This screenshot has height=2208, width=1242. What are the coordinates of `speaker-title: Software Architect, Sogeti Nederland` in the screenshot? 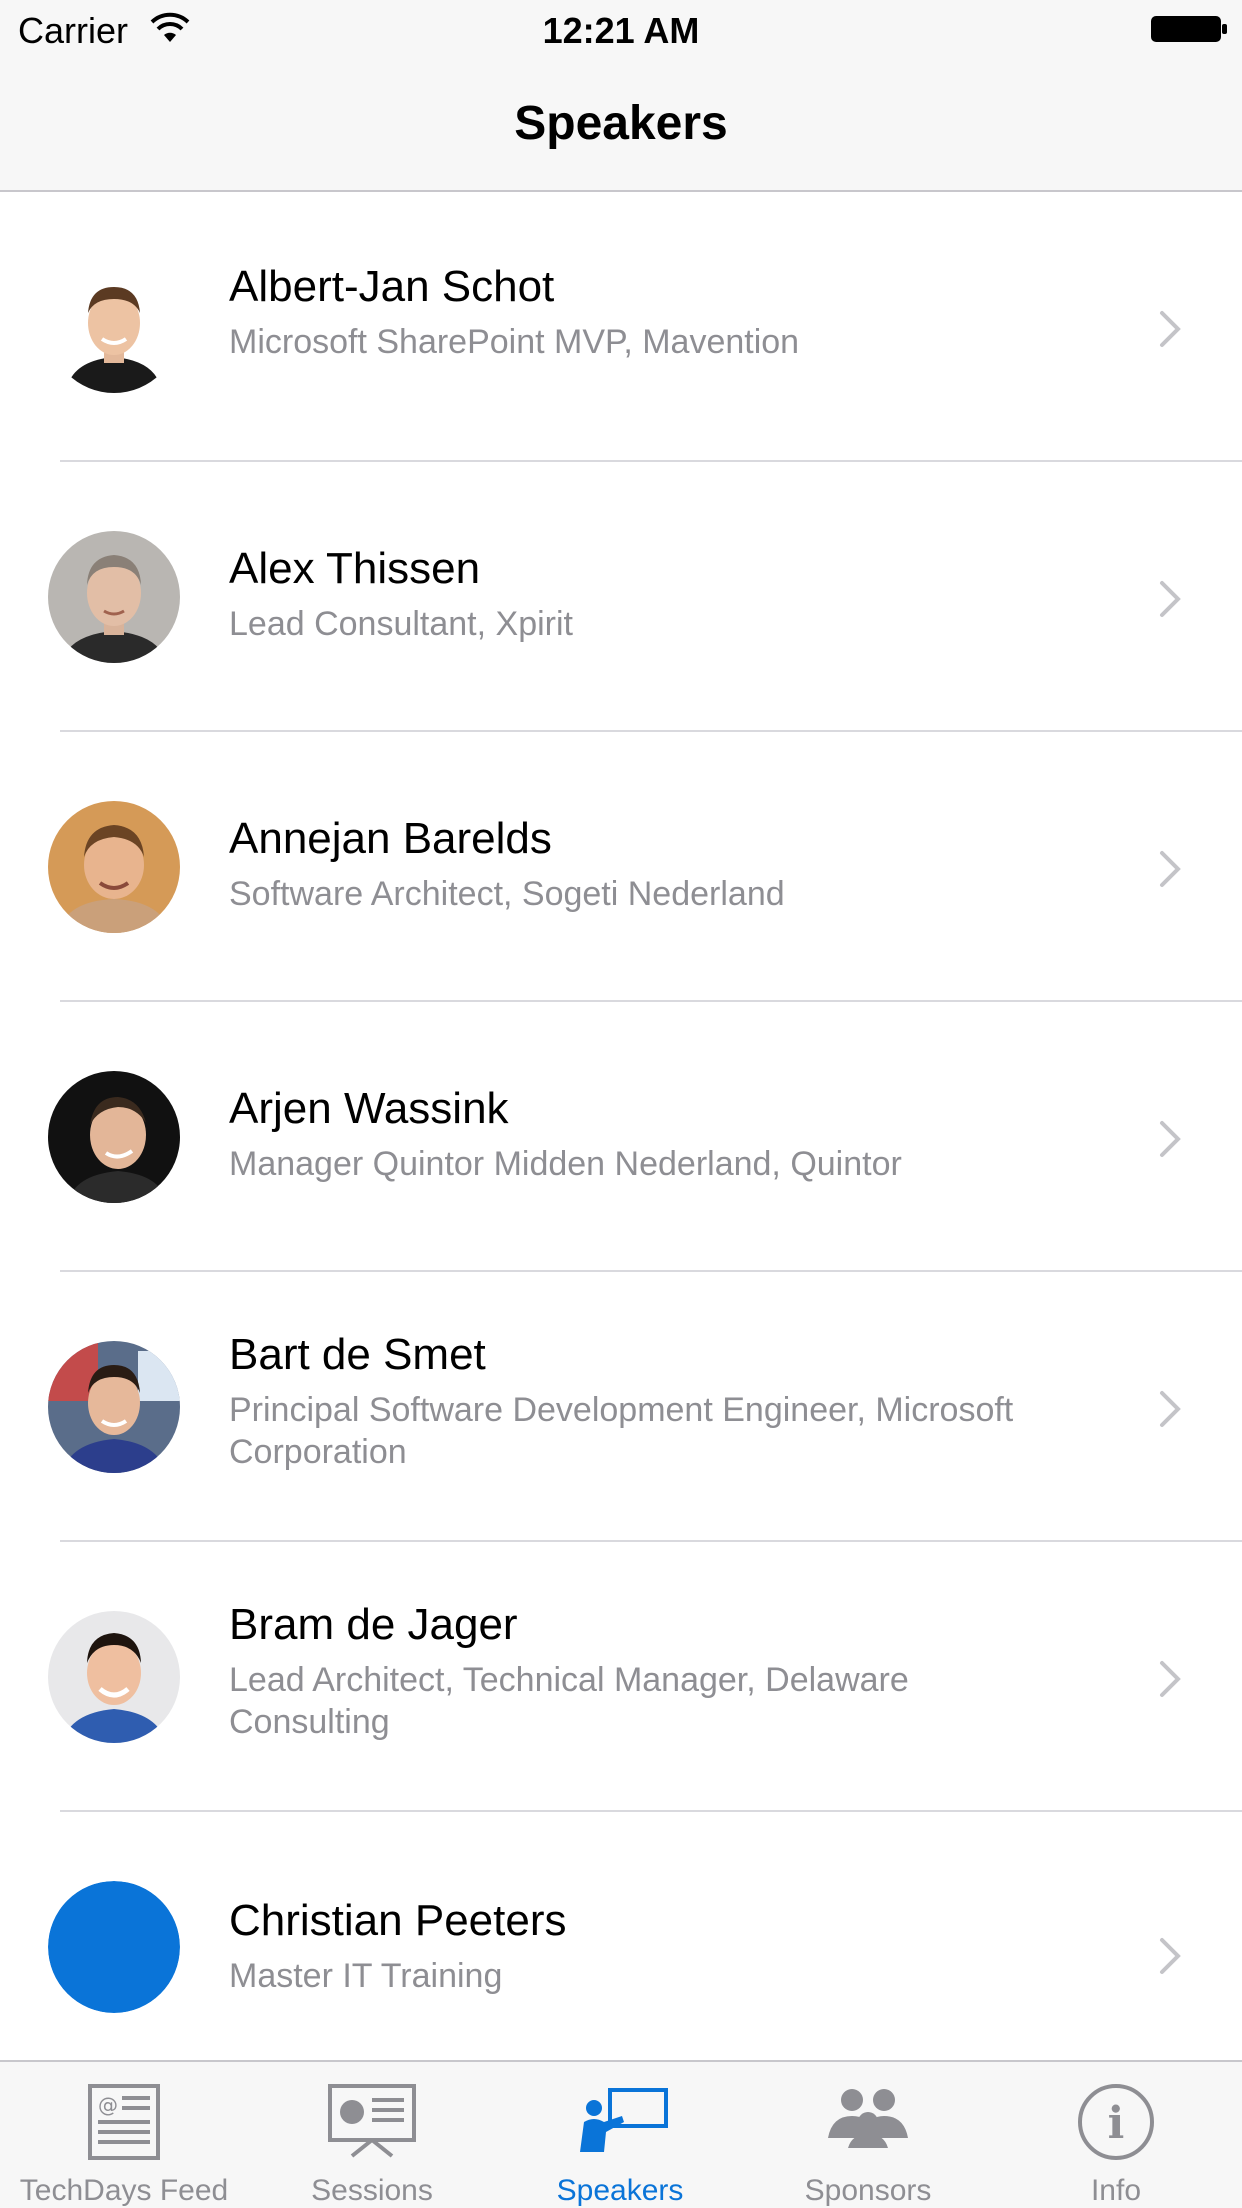 It's located at (507, 894).